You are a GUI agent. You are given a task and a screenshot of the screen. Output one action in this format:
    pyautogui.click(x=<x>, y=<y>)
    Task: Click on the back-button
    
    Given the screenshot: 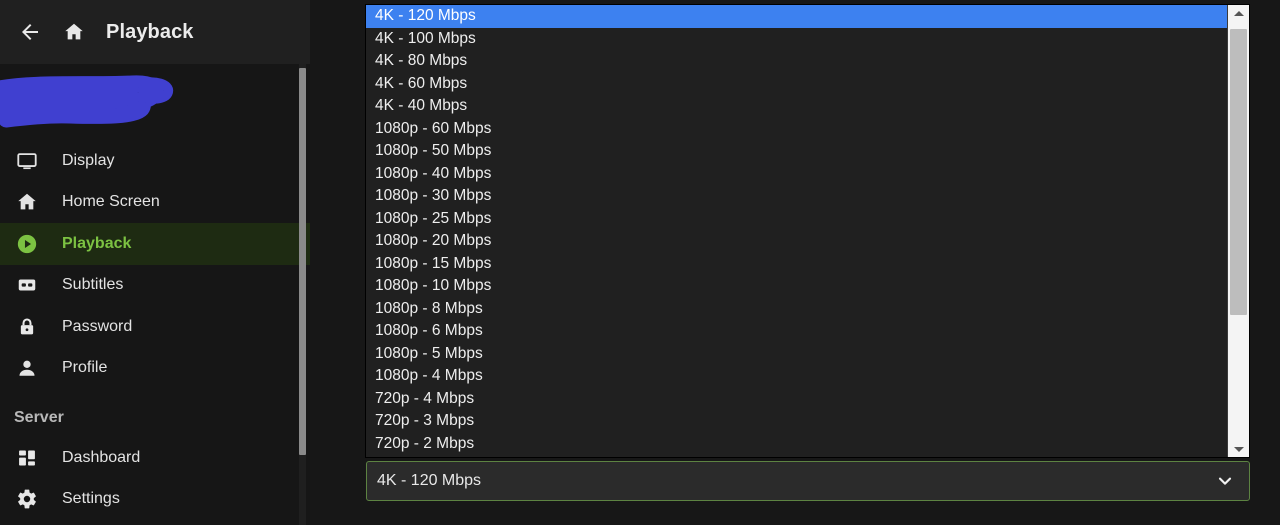 What is the action you would take?
    pyautogui.click(x=30, y=32)
    